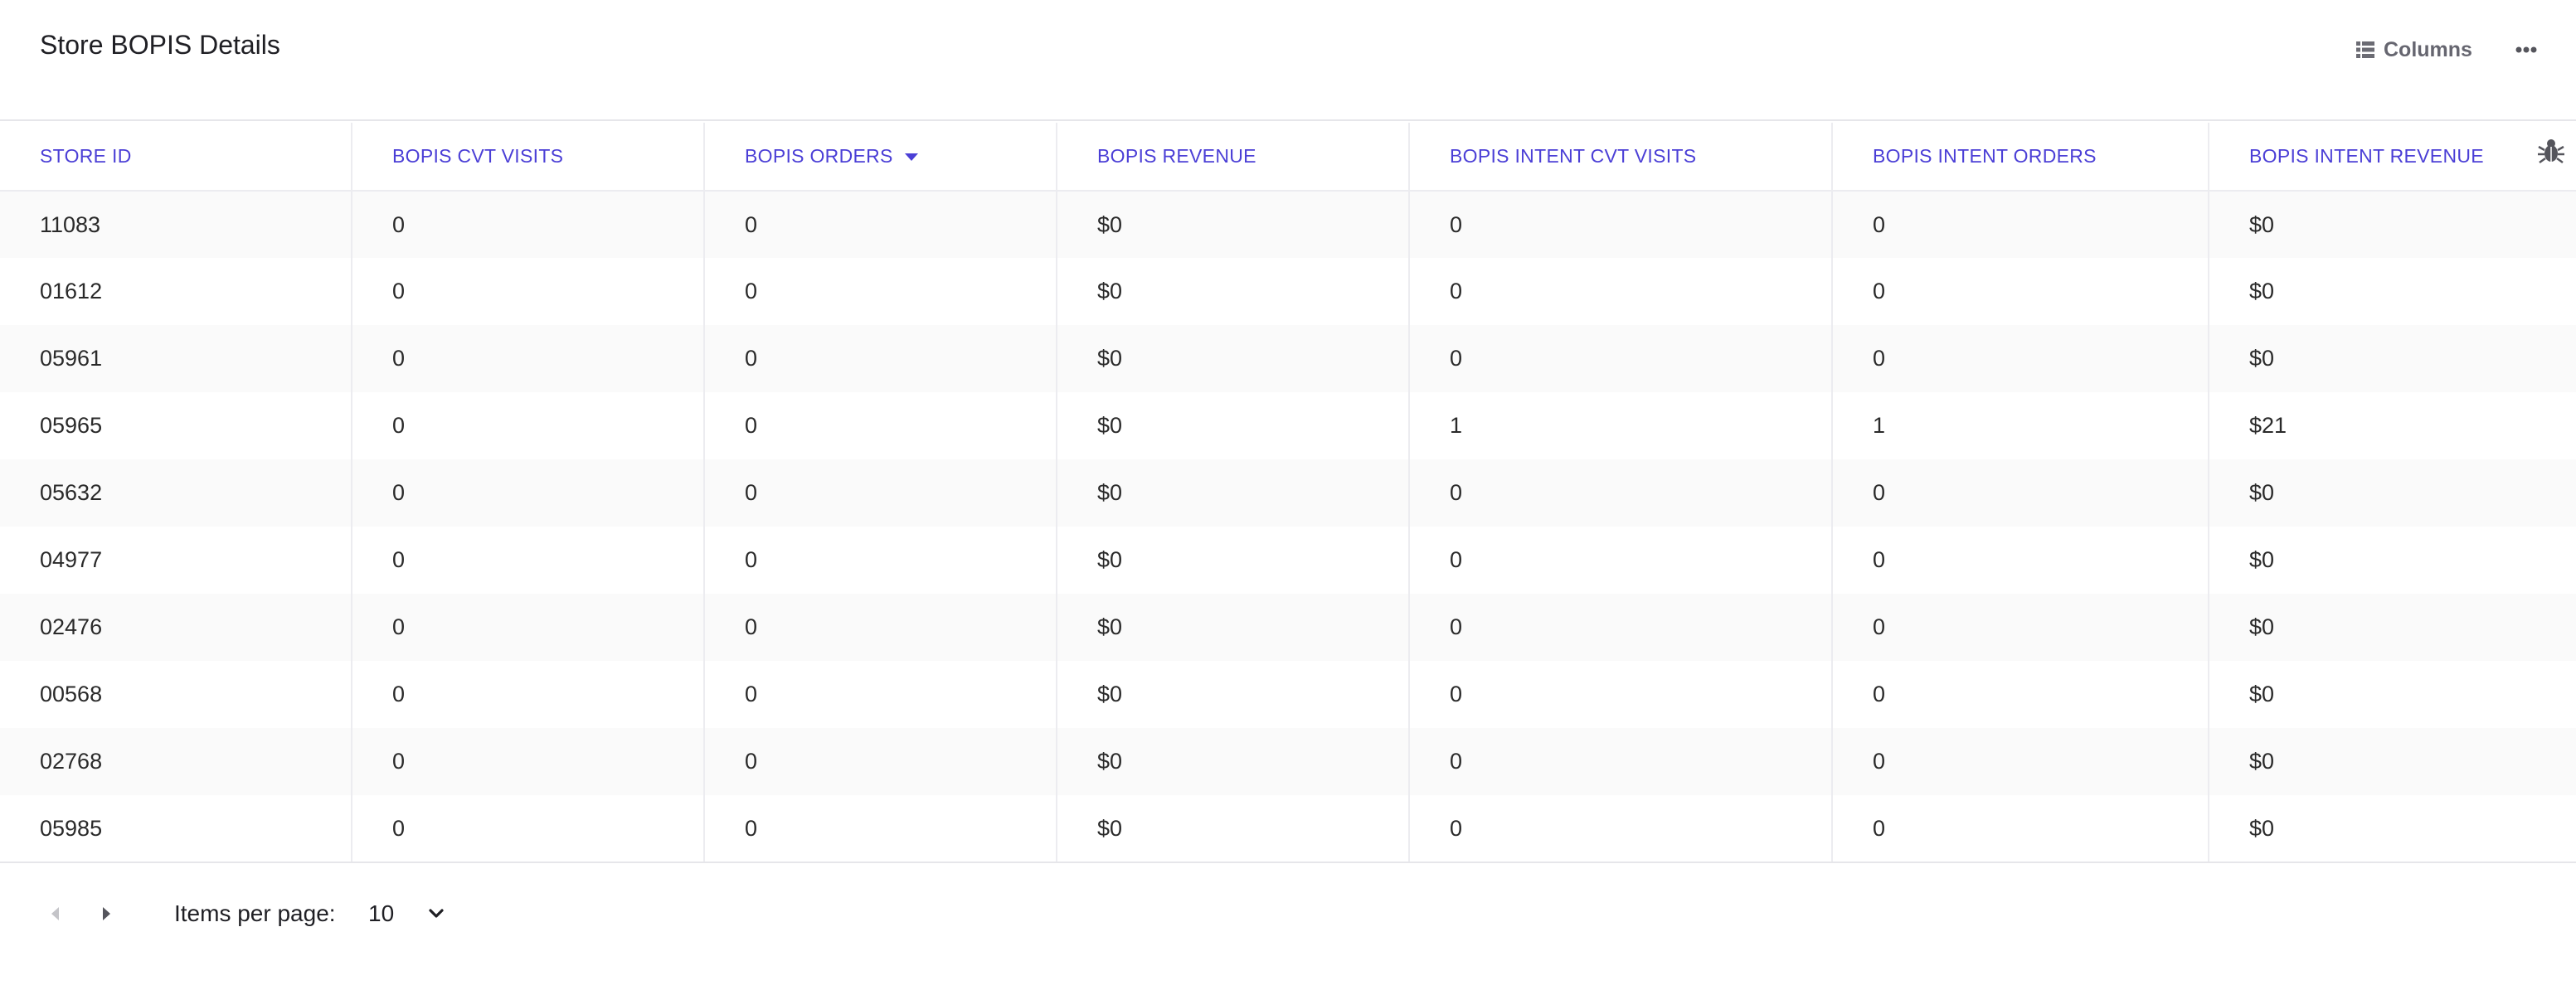  Describe the element at coordinates (255, 913) in the screenshot. I see `items-per-page-label: Items per page:` at that location.